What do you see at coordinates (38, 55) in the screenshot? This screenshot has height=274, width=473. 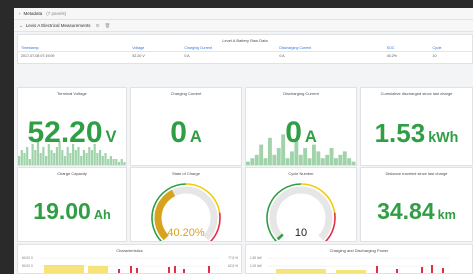 I see `table-cell: 2017-07-08 07:19:09` at bounding box center [38, 55].